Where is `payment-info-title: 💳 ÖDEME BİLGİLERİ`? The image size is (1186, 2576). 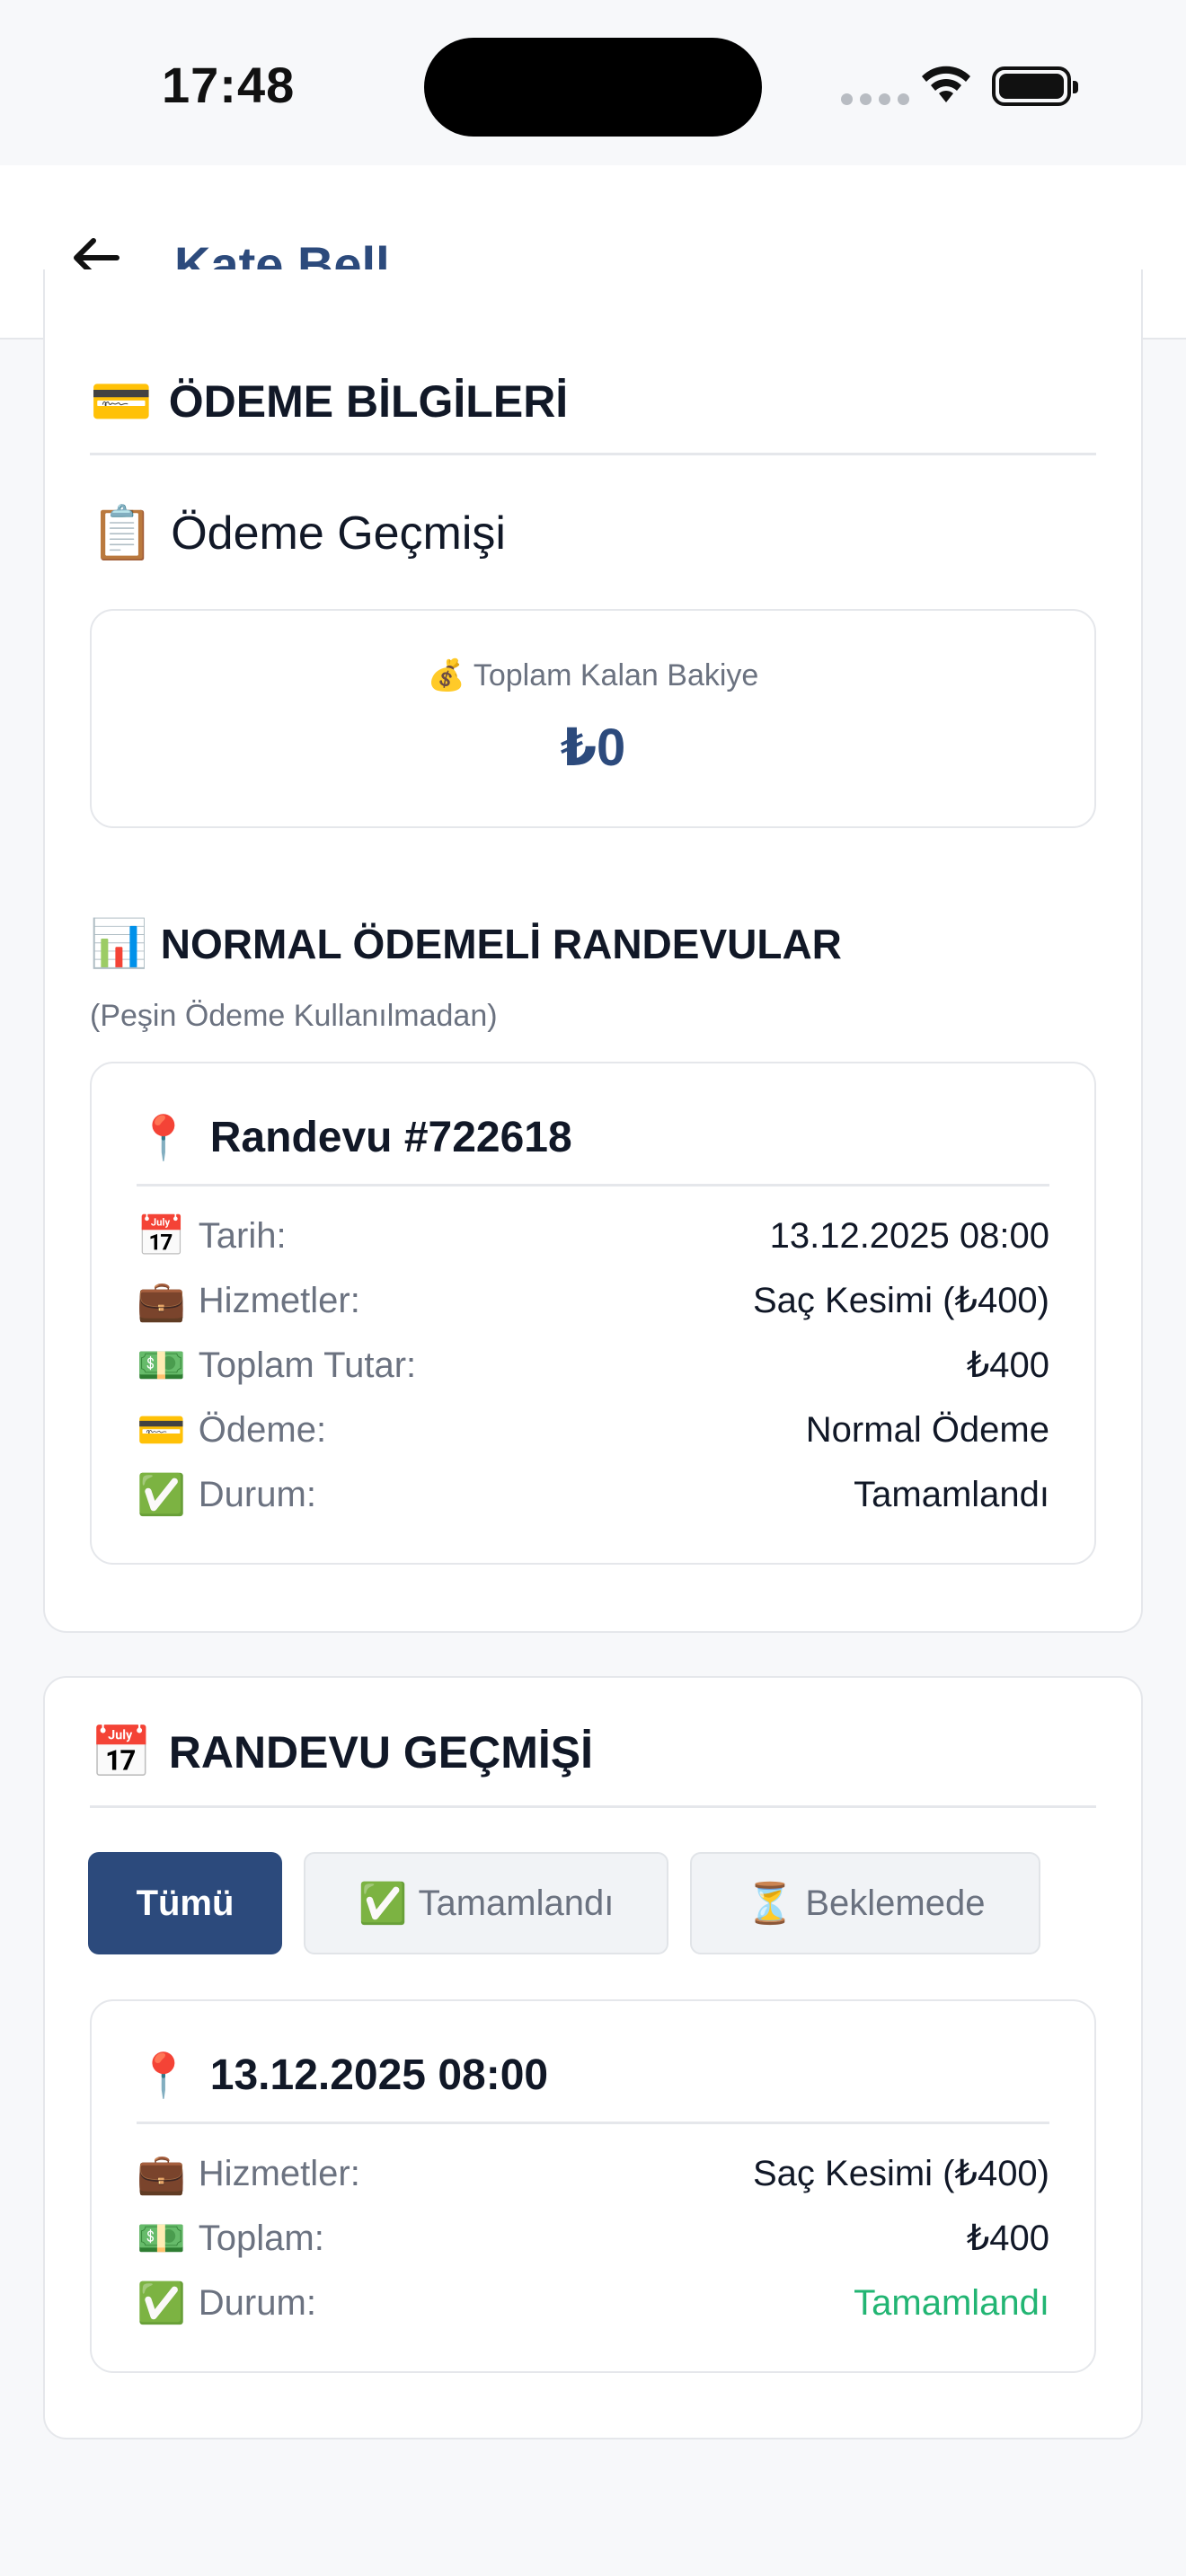
payment-info-title: 💳 ÖDEME BİLGİLERİ is located at coordinates (329, 401).